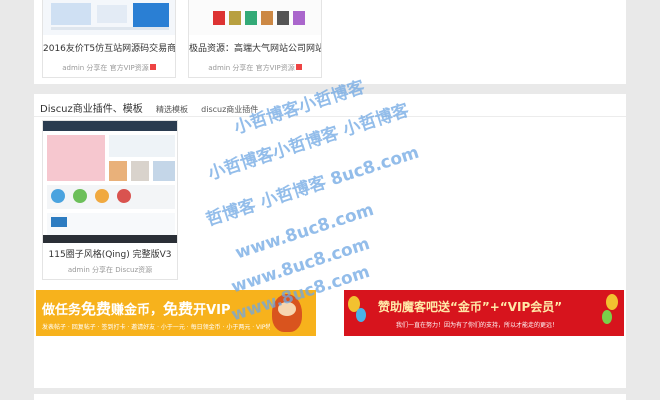 This screenshot has width=660, height=400. I want to click on resource-card: 115圈子风格(Qing) 完整版V3 admin 分享在 Discuz资源, so click(110, 200).